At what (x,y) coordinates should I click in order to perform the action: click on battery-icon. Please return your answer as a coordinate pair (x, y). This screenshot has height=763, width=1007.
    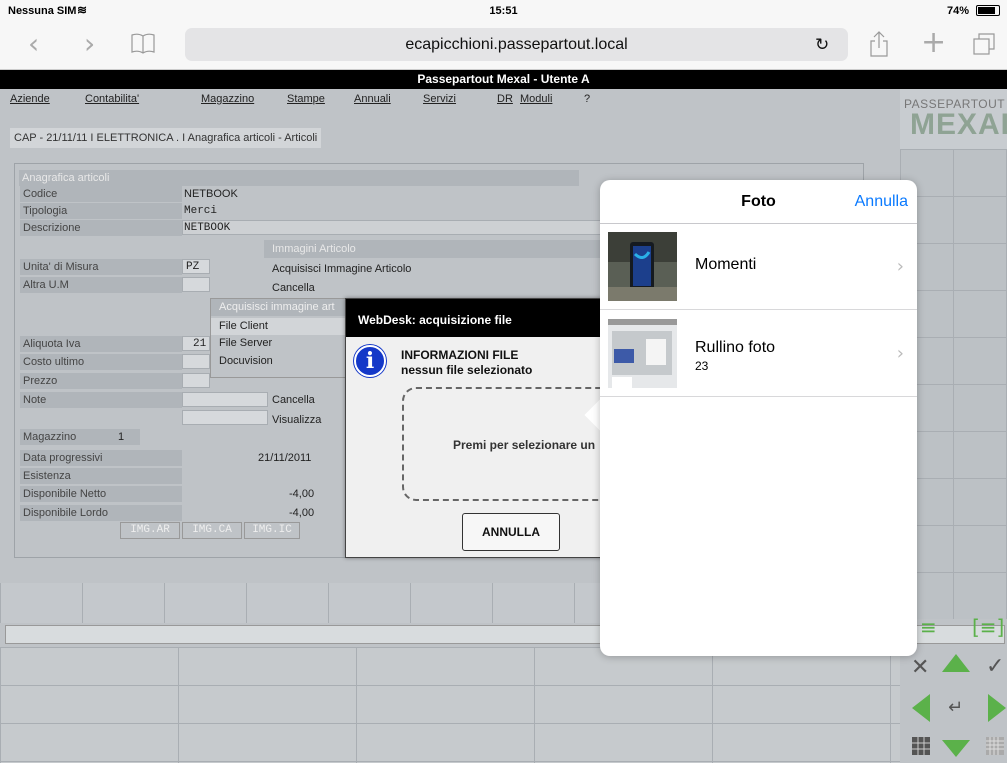
    Looking at the image, I should click on (988, 10).